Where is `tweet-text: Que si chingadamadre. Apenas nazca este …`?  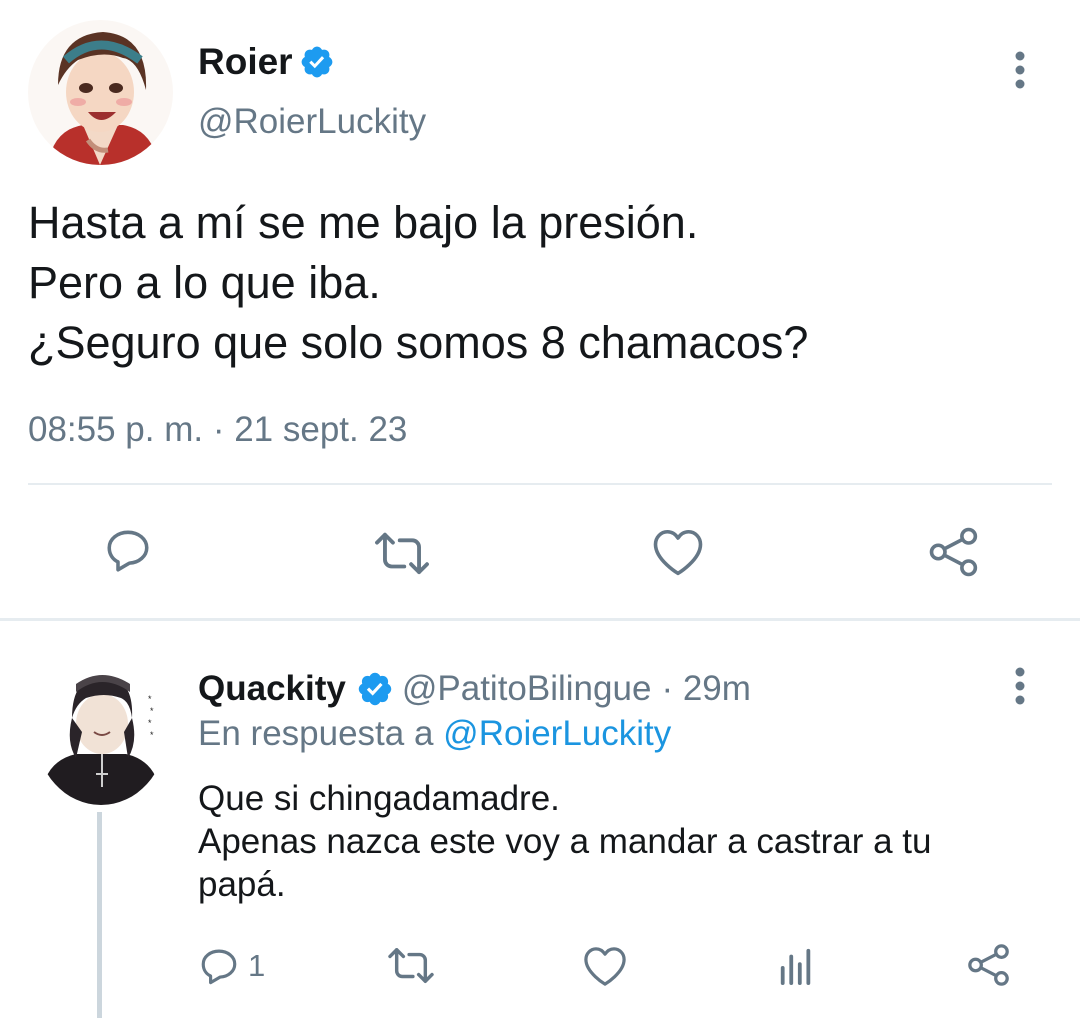 tweet-text: Que si chingadamadre. Apenas nazca este … is located at coordinates (628, 841).